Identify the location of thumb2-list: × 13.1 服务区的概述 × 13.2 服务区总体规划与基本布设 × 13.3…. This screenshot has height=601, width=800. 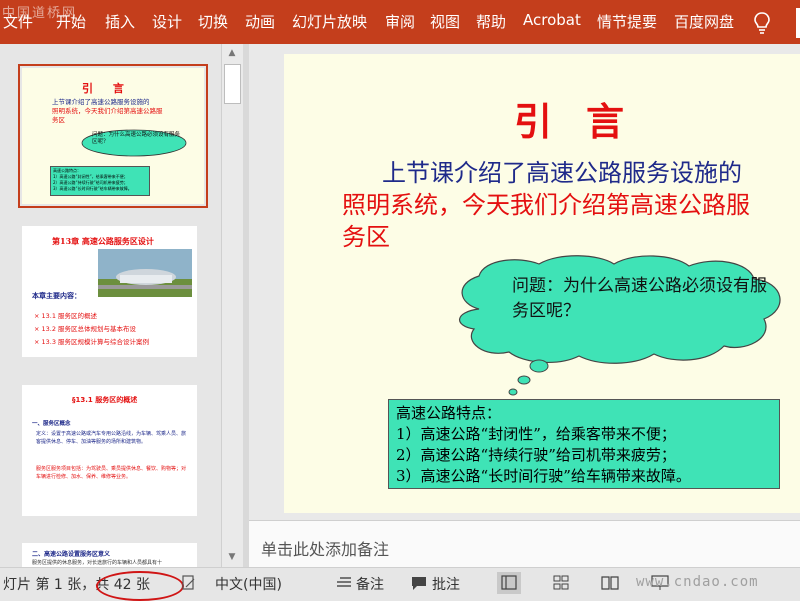
(114, 329).